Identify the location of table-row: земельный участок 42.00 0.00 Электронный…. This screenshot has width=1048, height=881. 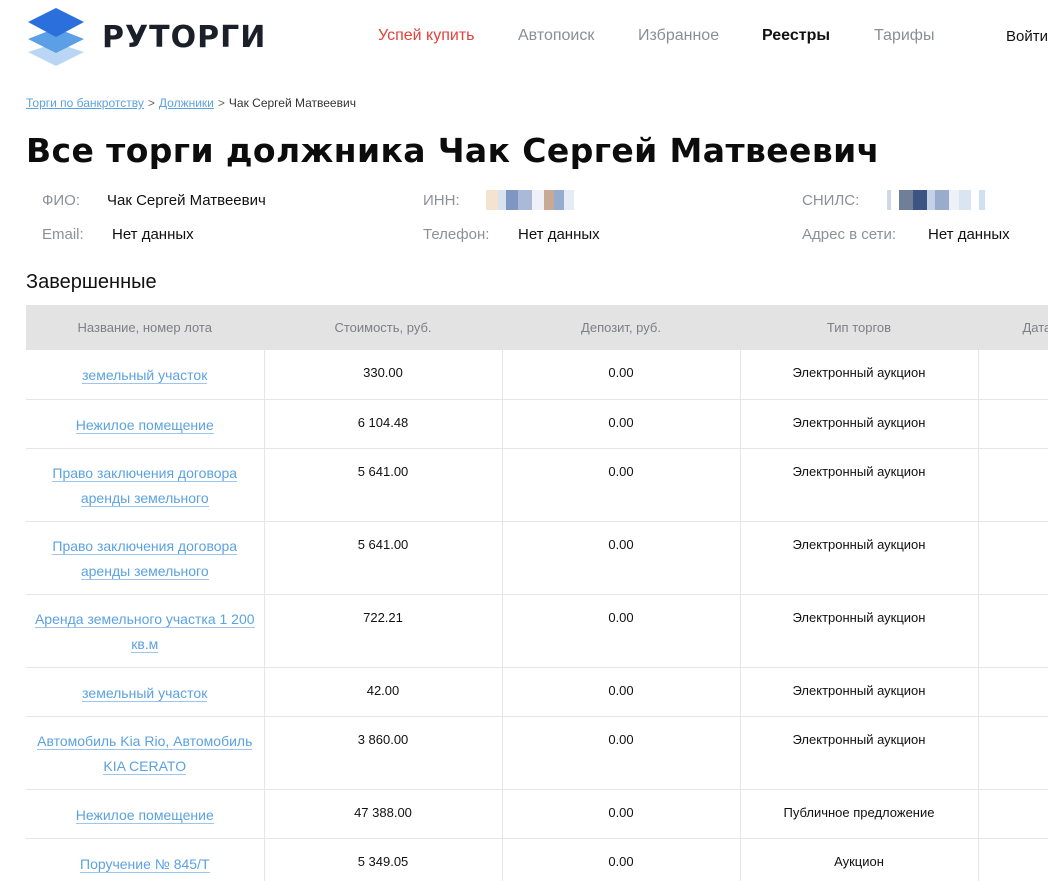
(537, 692).